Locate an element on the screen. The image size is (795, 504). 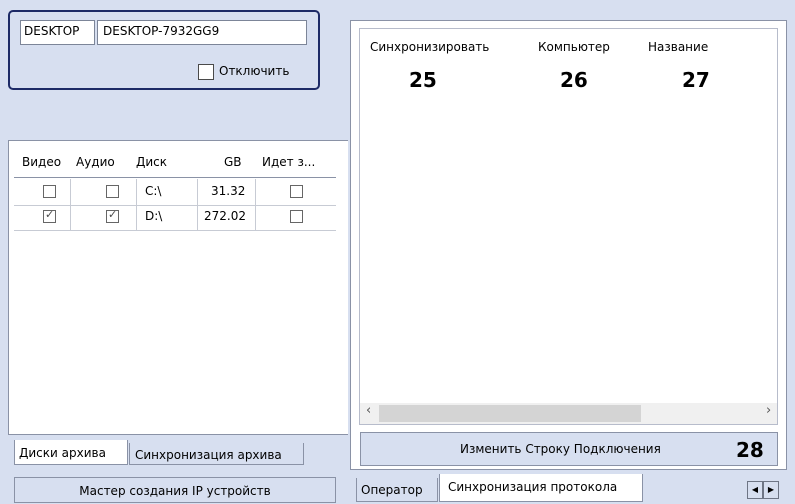
disable-checkbox-label: Отключить is located at coordinates (254, 71).